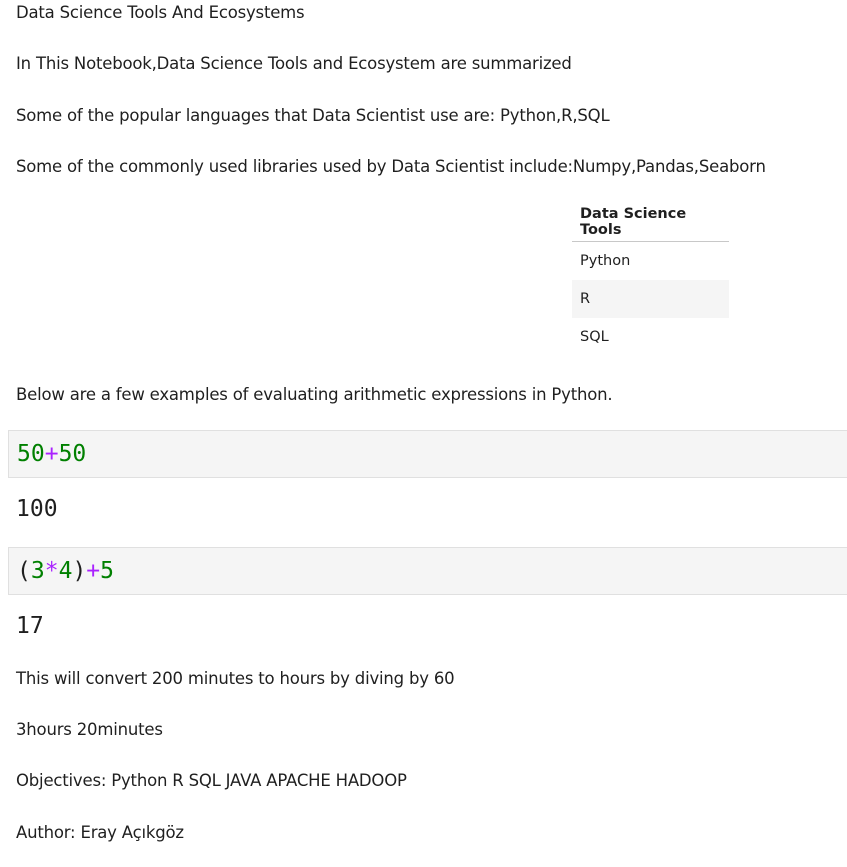 This screenshot has height=867, width=847. I want to click on table-row: Python, so click(650, 261).